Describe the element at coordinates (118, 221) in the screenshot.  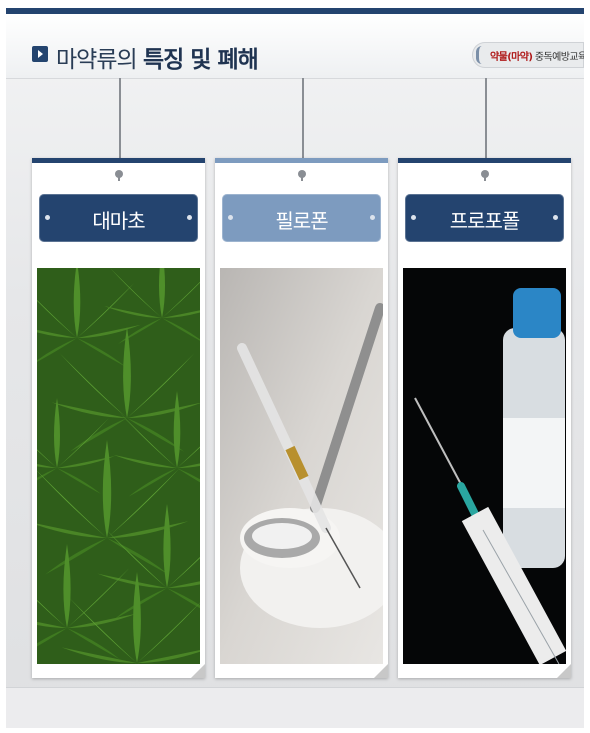
I see `card-label: 대마초` at that location.